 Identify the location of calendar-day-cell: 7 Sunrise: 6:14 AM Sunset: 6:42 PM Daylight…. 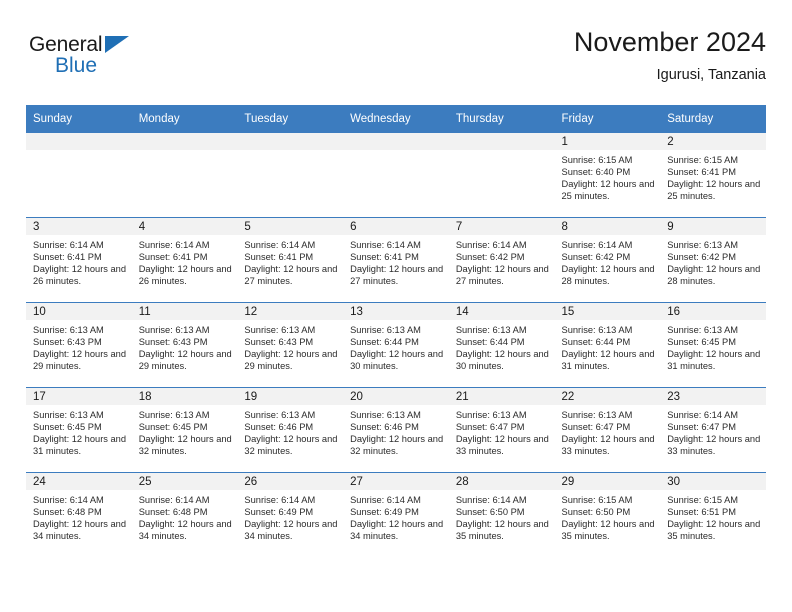
(501, 260).